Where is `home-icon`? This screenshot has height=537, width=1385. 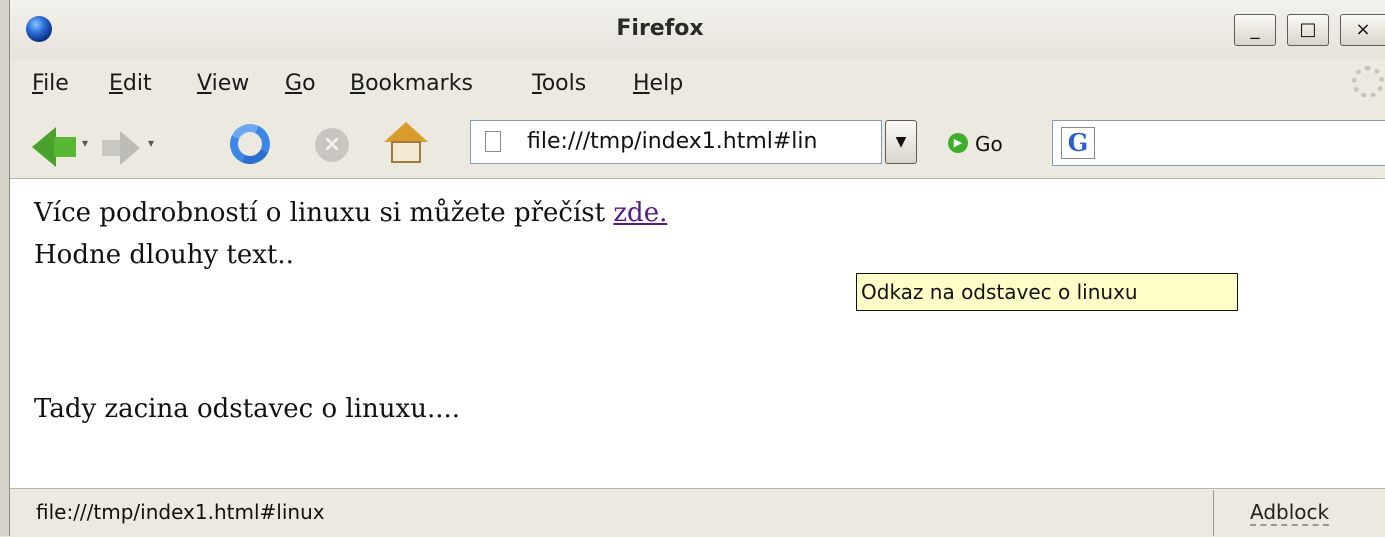 home-icon is located at coordinates (406, 152).